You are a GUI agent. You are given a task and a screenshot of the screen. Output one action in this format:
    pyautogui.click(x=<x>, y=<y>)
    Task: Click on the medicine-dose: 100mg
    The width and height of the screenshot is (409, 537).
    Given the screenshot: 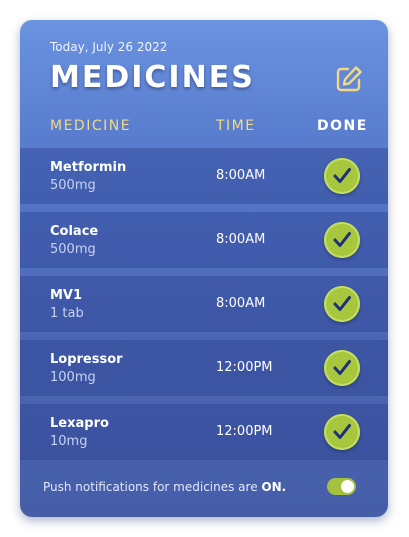 What is the action you would take?
    pyautogui.click(x=73, y=377)
    